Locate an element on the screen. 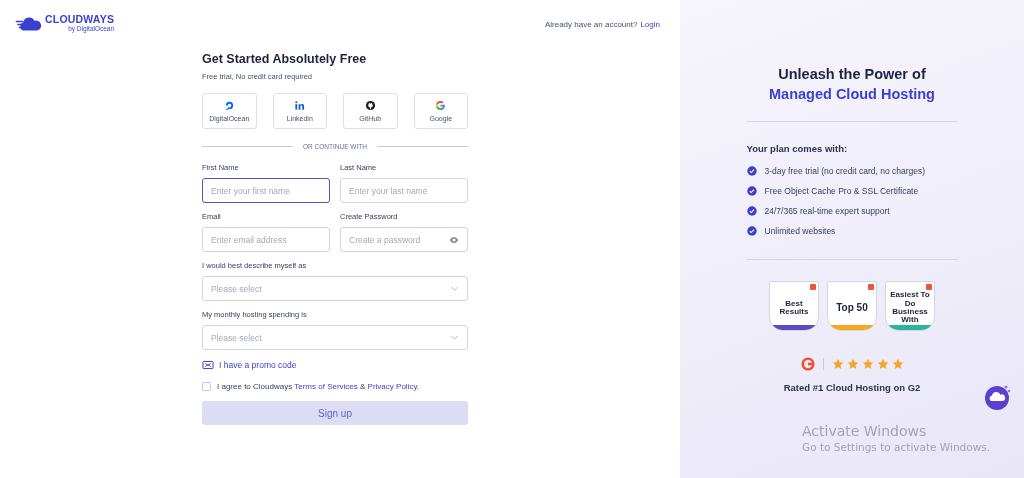 The image size is (1024, 478). form-title: Get Started Absolutely Free is located at coordinates (285, 59).